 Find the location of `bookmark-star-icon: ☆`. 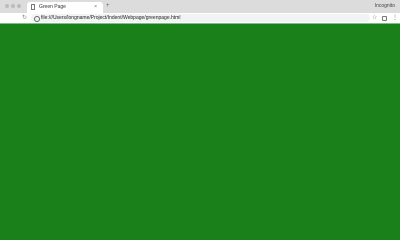

bookmark-star-icon: ☆ is located at coordinates (374, 18).